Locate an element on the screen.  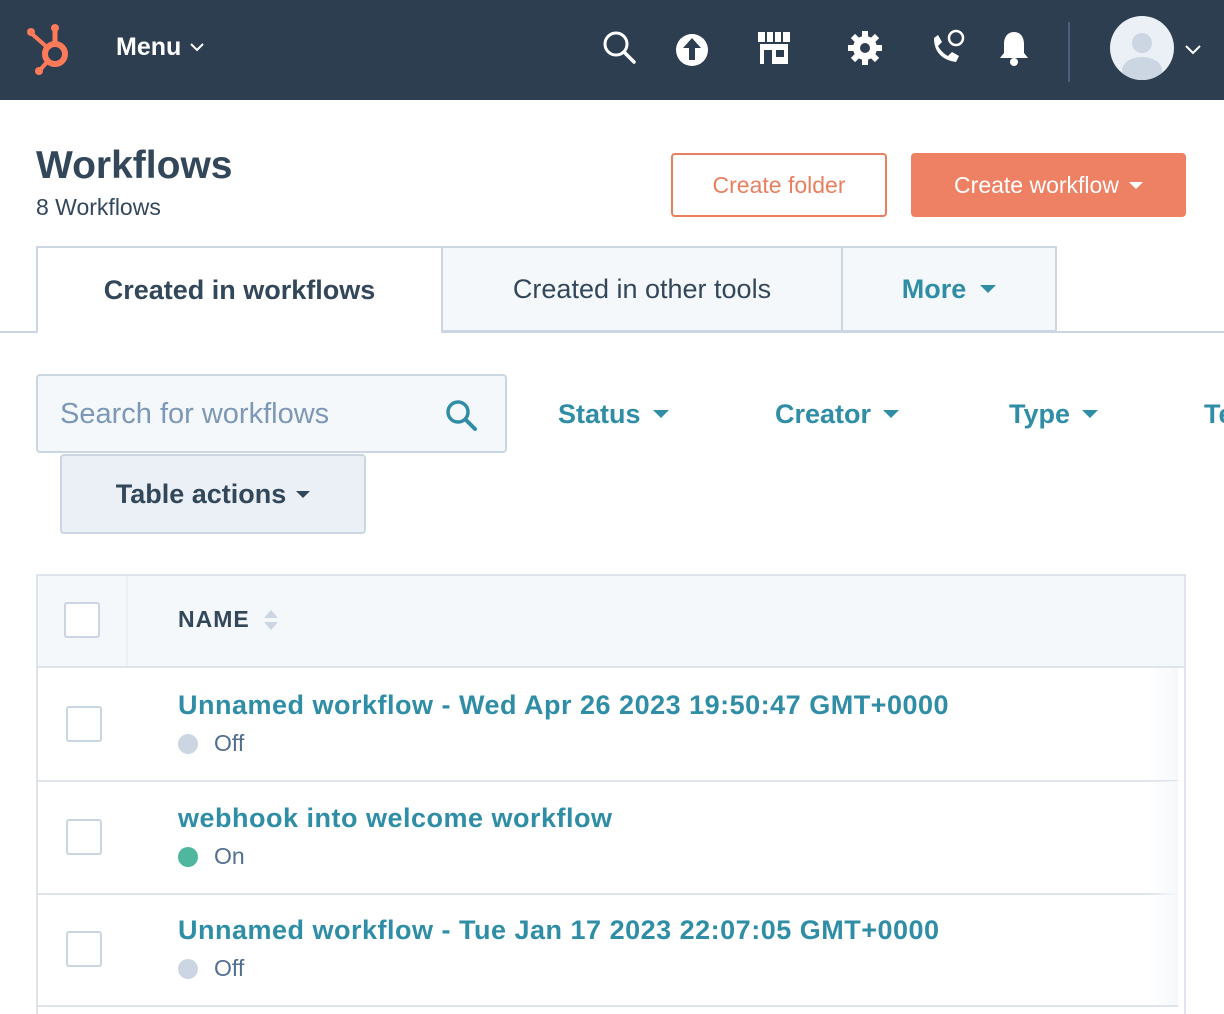
workflow-count: 8 Workflows is located at coordinates (98, 207).